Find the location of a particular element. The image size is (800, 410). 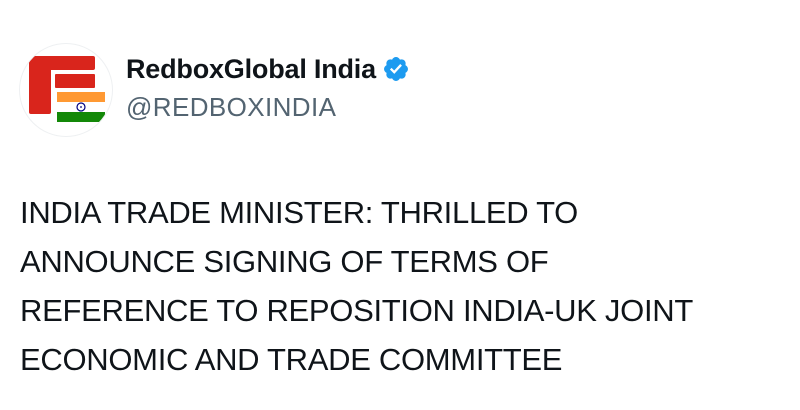

author-handle: @REDBOXINDIA is located at coordinates (268, 107).